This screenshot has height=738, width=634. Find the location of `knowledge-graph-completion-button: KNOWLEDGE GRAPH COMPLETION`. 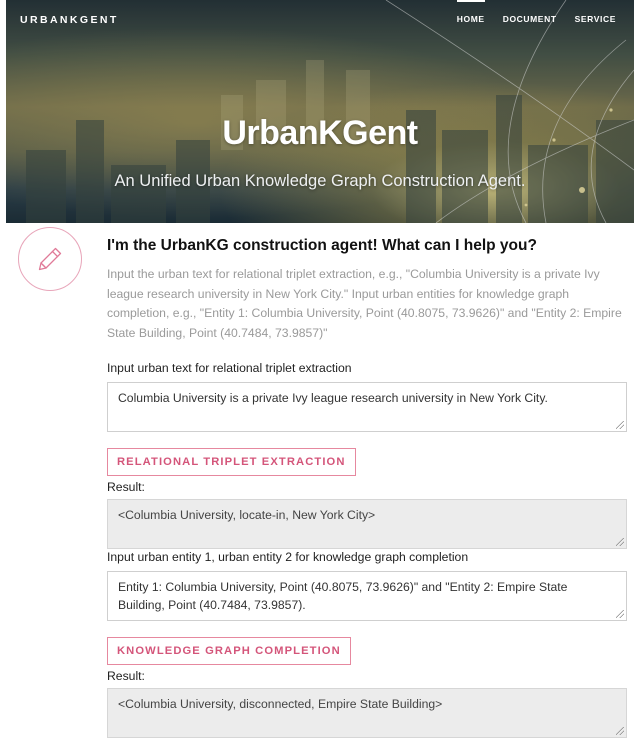

knowledge-graph-completion-button: KNOWLEDGE GRAPH COMPLETION is located at coordinates (229, 651).